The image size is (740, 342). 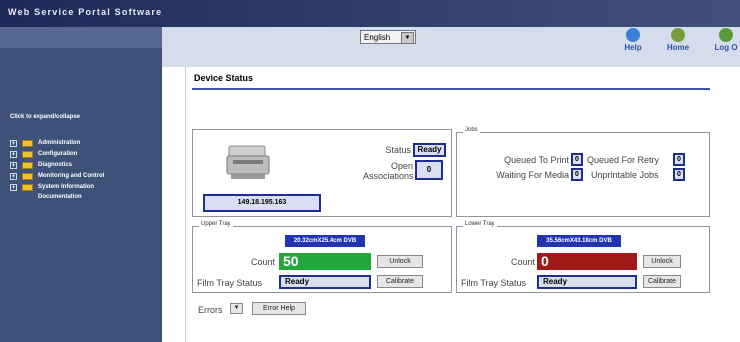 What do you see at coordinates (325, 261) in the screenshot?
I see `upper-count-value: 50` at bounding box center [325, 261].